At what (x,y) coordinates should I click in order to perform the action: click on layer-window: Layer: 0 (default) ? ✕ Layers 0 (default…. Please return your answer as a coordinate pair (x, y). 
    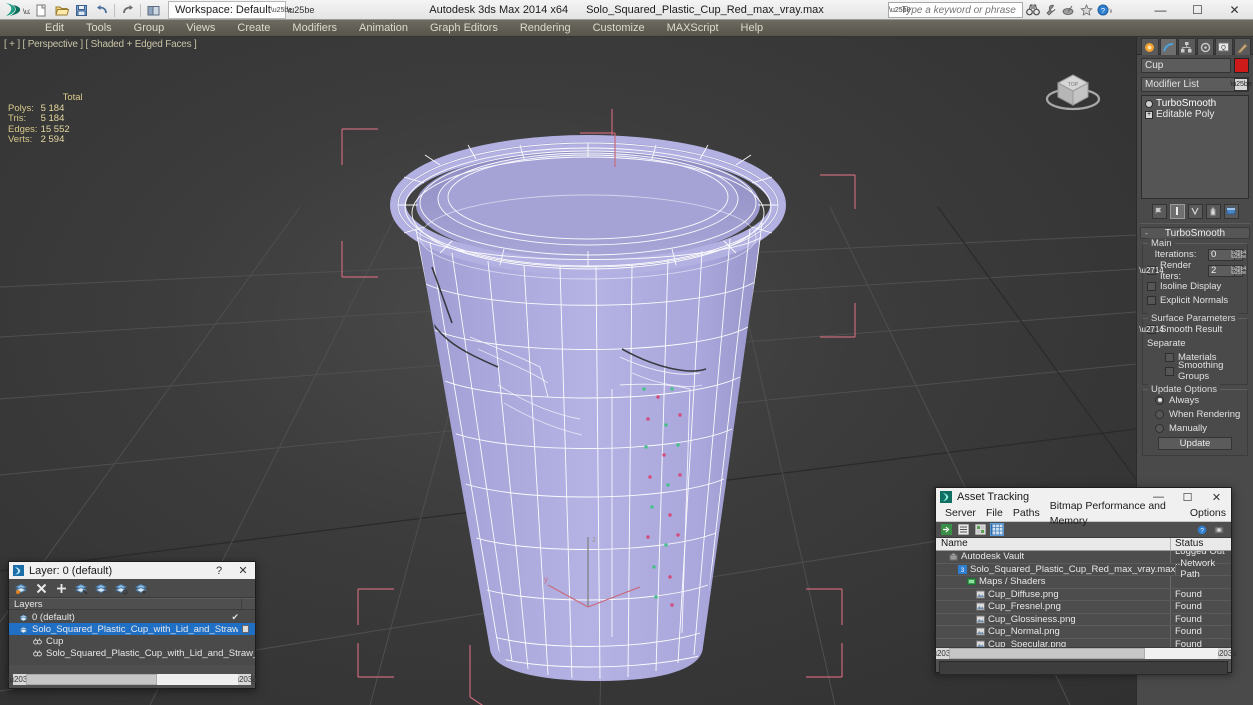
    Looking at the image, I should click on (132, 625).